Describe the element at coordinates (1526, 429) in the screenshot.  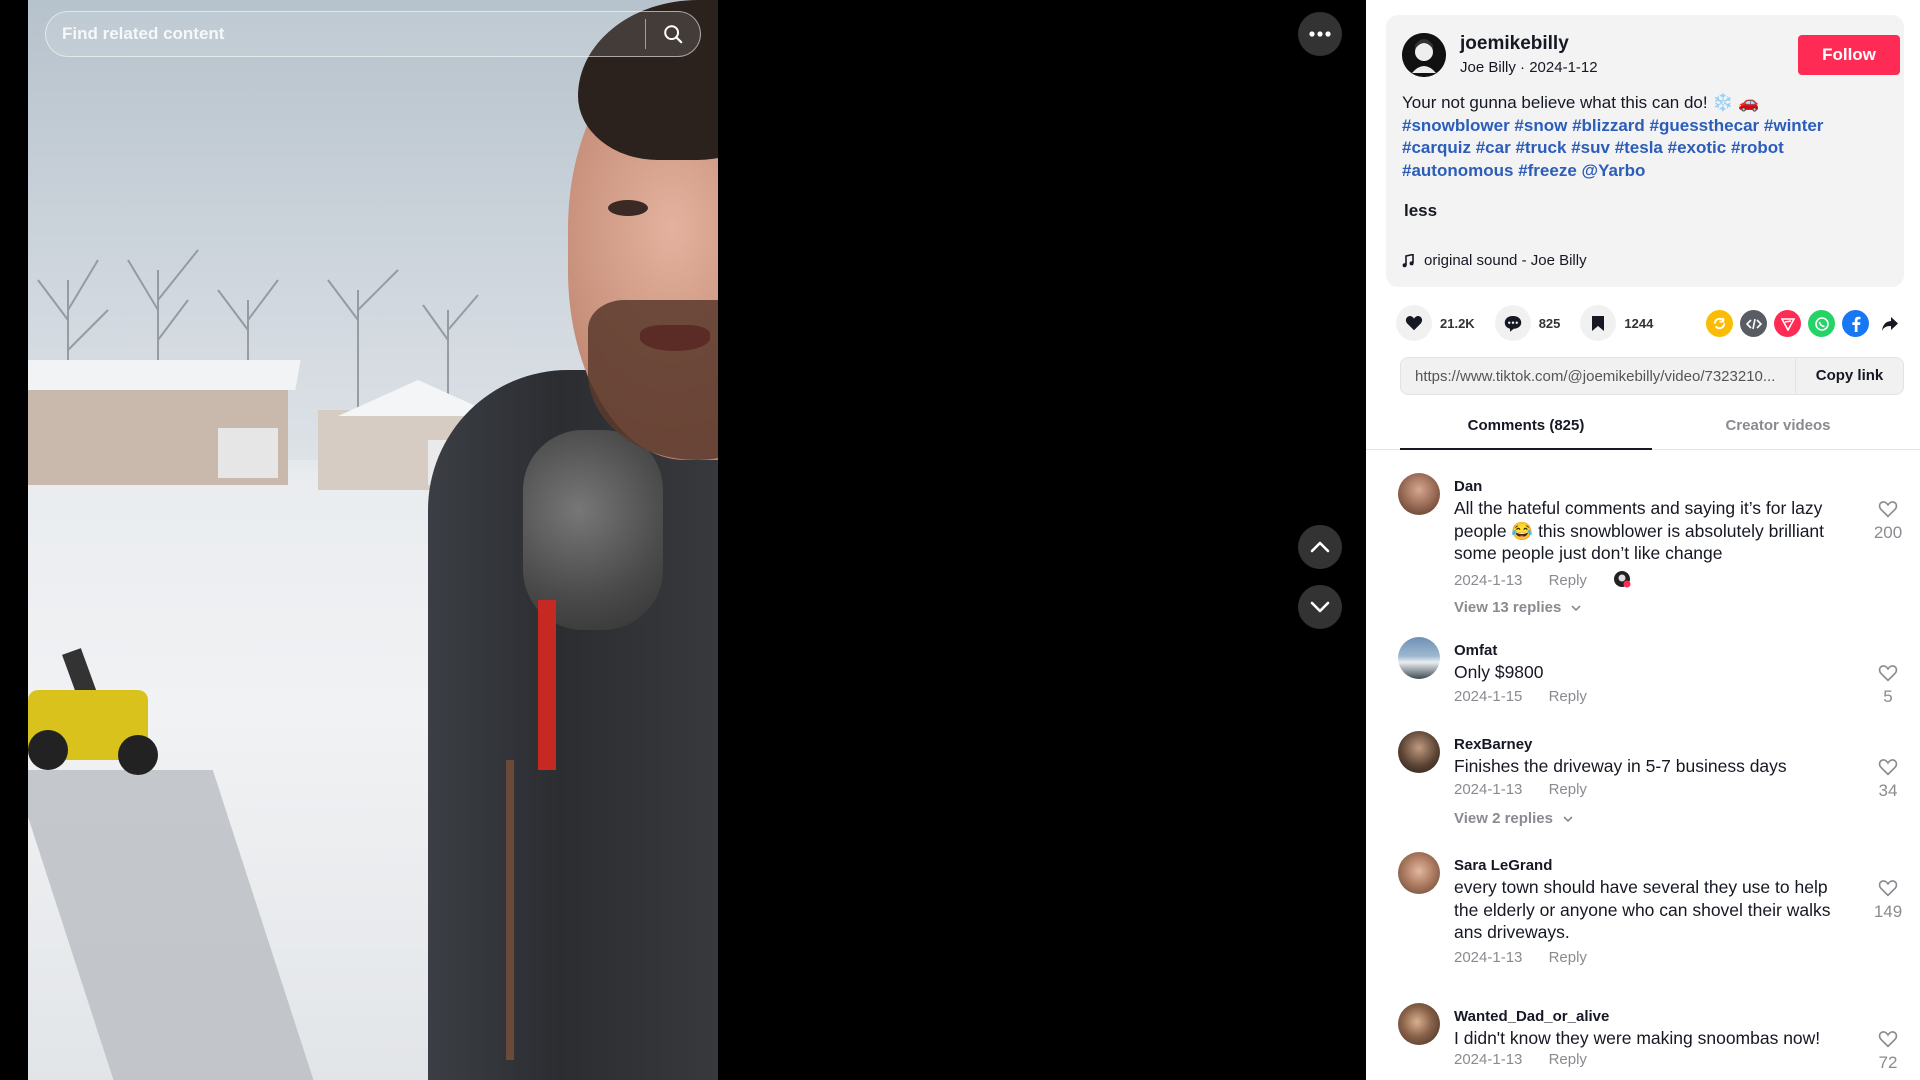
I see `tab-comments: Comments (825)` at that location.